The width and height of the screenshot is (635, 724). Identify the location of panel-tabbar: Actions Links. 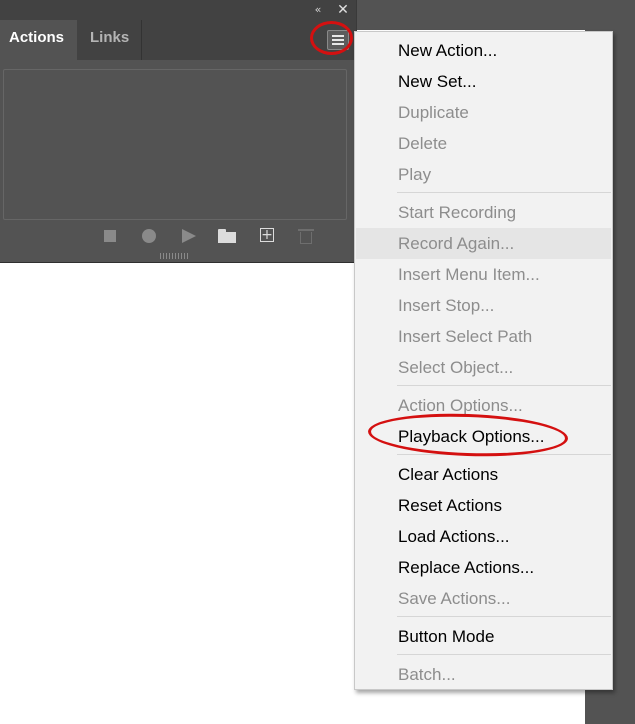
(178, 40).